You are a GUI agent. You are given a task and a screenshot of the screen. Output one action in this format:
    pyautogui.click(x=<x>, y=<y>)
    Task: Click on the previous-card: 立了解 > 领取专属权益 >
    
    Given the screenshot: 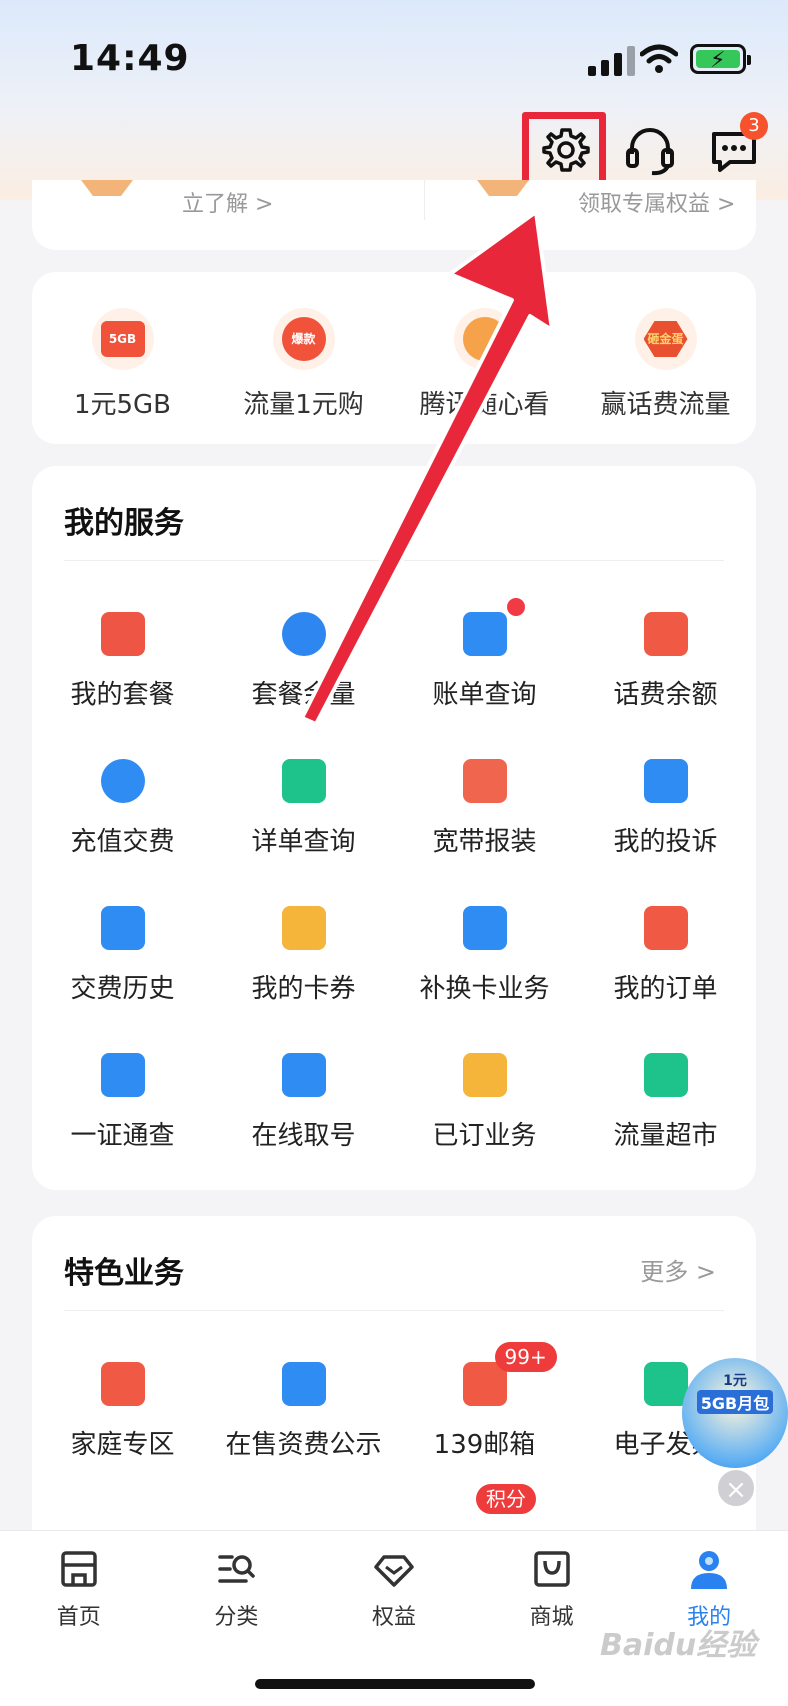 What is the action you would take?
    pyautogui.click(x=394, y=215)
    